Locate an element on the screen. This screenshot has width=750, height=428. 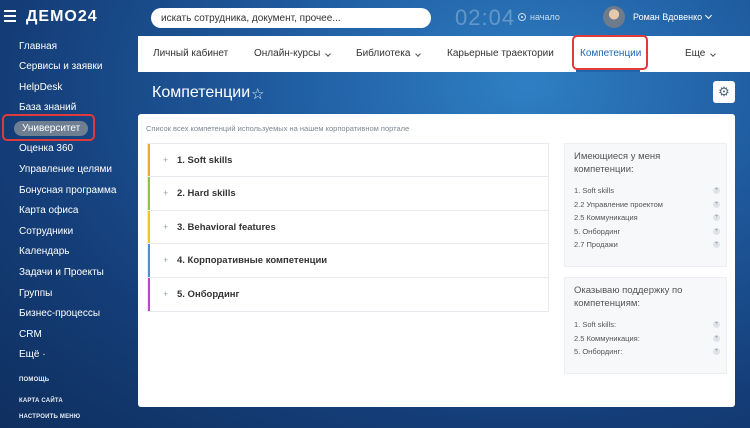
competency-row-onboarding: +5. Онбординг is located at coordinates (348, 294).